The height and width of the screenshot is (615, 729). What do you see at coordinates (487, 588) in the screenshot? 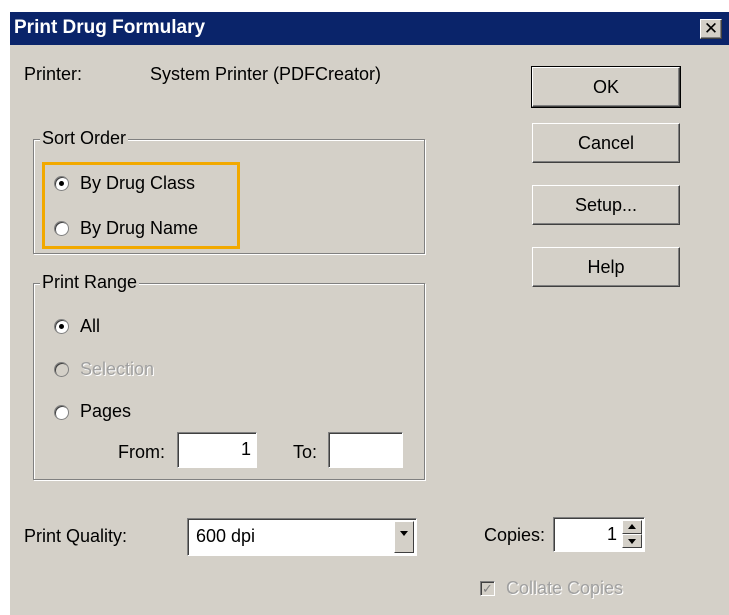
I see `collate-copies-checkbox: ✓` at bounding box center [487, 588].